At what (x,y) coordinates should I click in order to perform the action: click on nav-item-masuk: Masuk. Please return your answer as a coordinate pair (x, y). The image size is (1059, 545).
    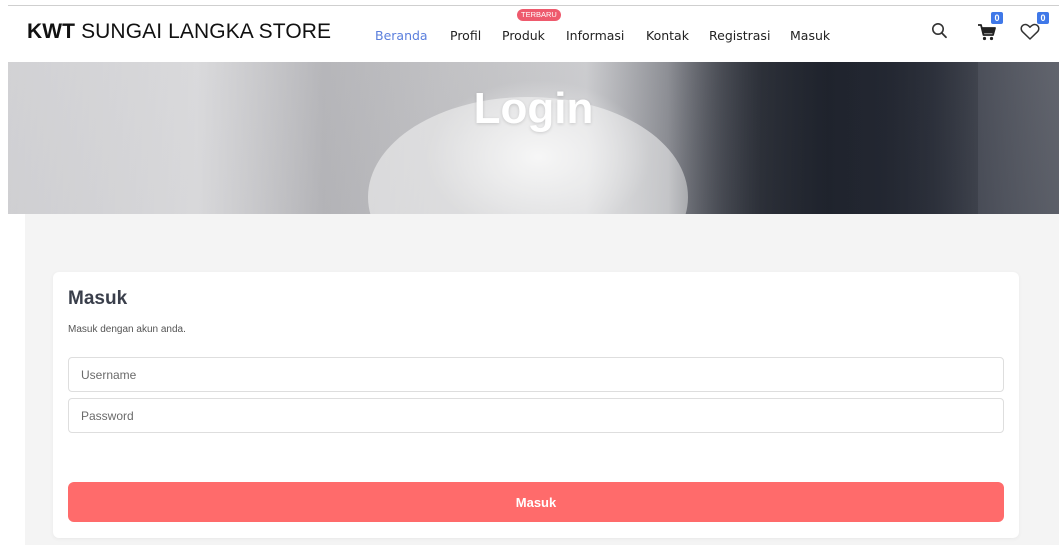
    Looking at the image, I should click on (810, 35).